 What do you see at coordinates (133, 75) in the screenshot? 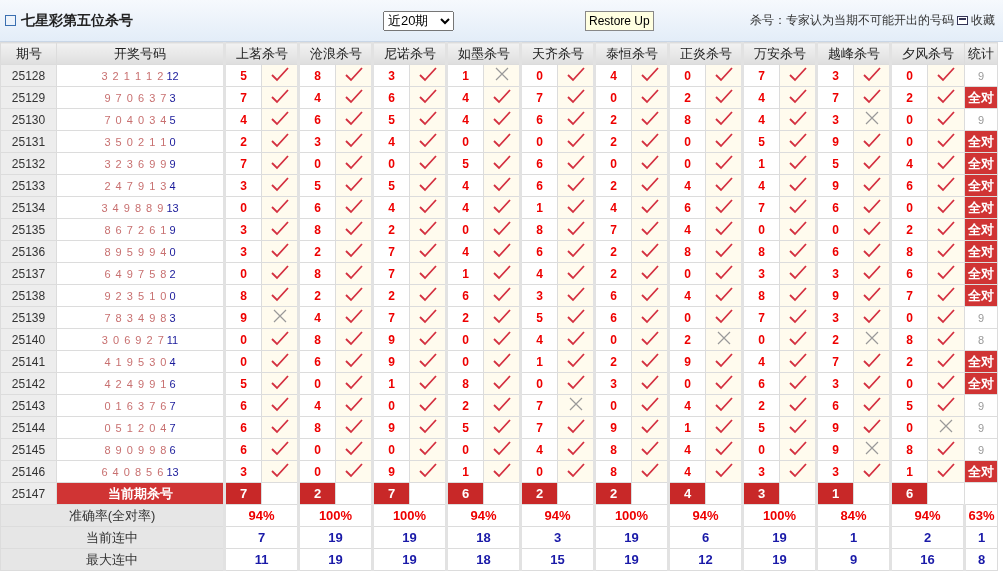
I see `draw-numbers: 3 2 1 1 1 2` at bounding box center [133, 75].